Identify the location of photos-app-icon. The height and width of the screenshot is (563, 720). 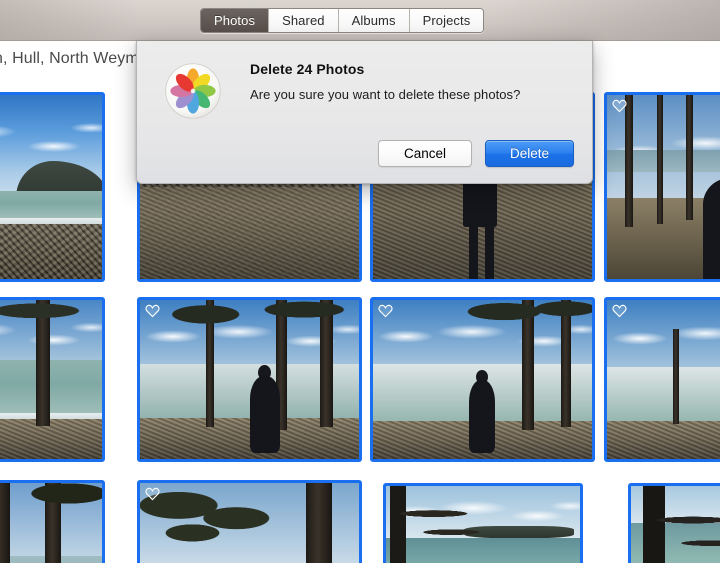
(193, 91).